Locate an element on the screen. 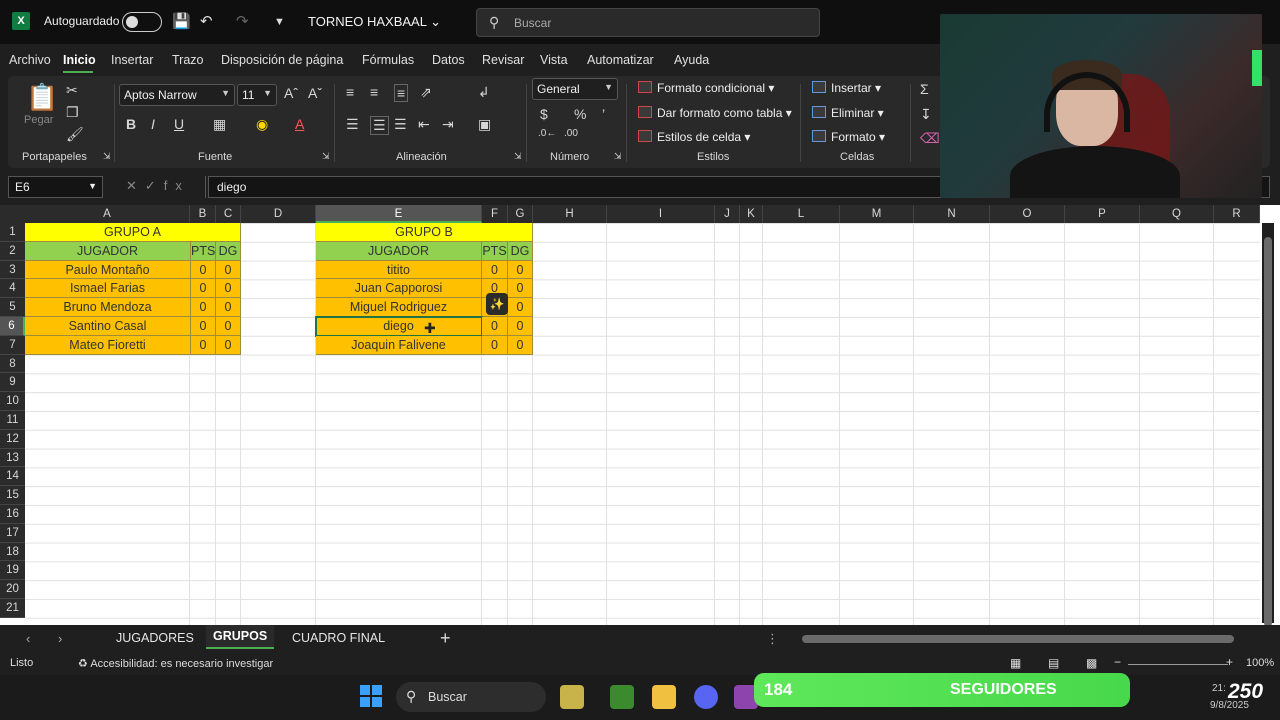 The height and width of the screenshot is (720, 1280). row-header-12: 12 is located at coordinates (12, 439).